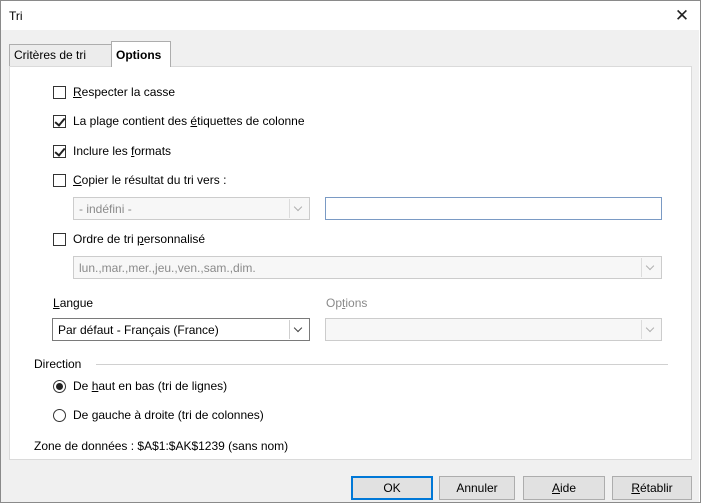 This screenshot has height=503, width=701. What do you see at coordinates (59, 151) in the screenshot?
I see `include-formats-checkbox` at bounding box center [59, 151].